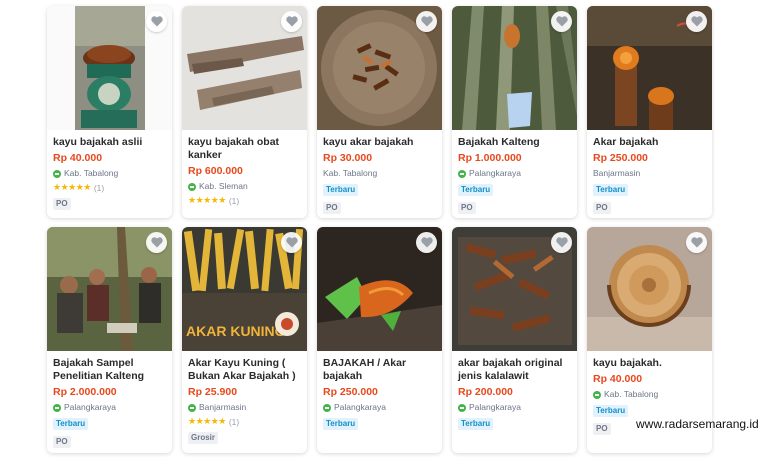 This screenshot has height=460, width=760. What do you see at coordinates (649, 142) in the screenshot?
I see `product-title: Akar bajakah` at bounding box center [649, 142].